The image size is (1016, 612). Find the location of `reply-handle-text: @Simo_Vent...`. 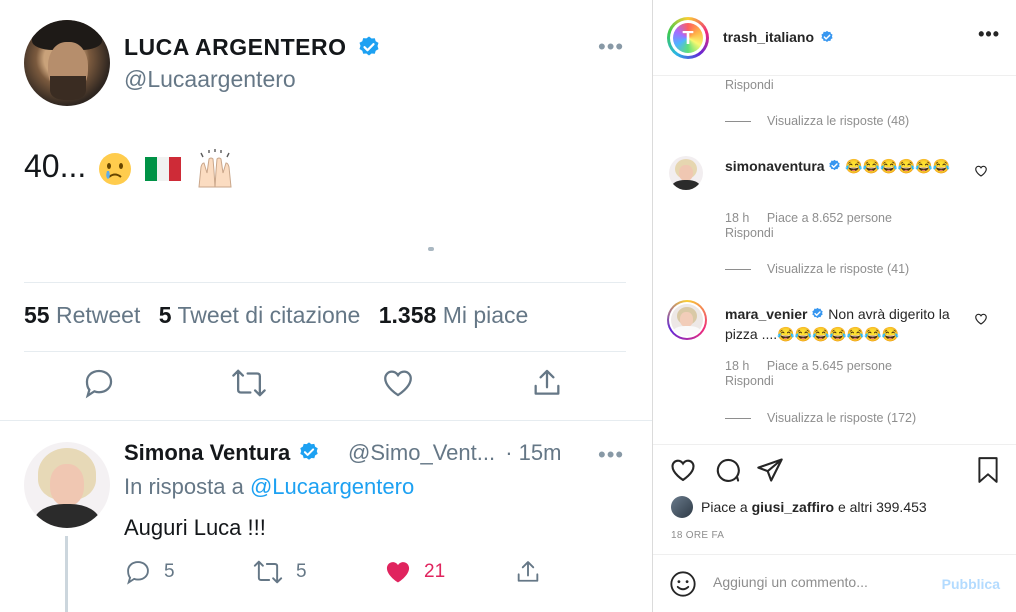

reply-handle-text: @Simo_Vent... is located at coordinates (422, 452).